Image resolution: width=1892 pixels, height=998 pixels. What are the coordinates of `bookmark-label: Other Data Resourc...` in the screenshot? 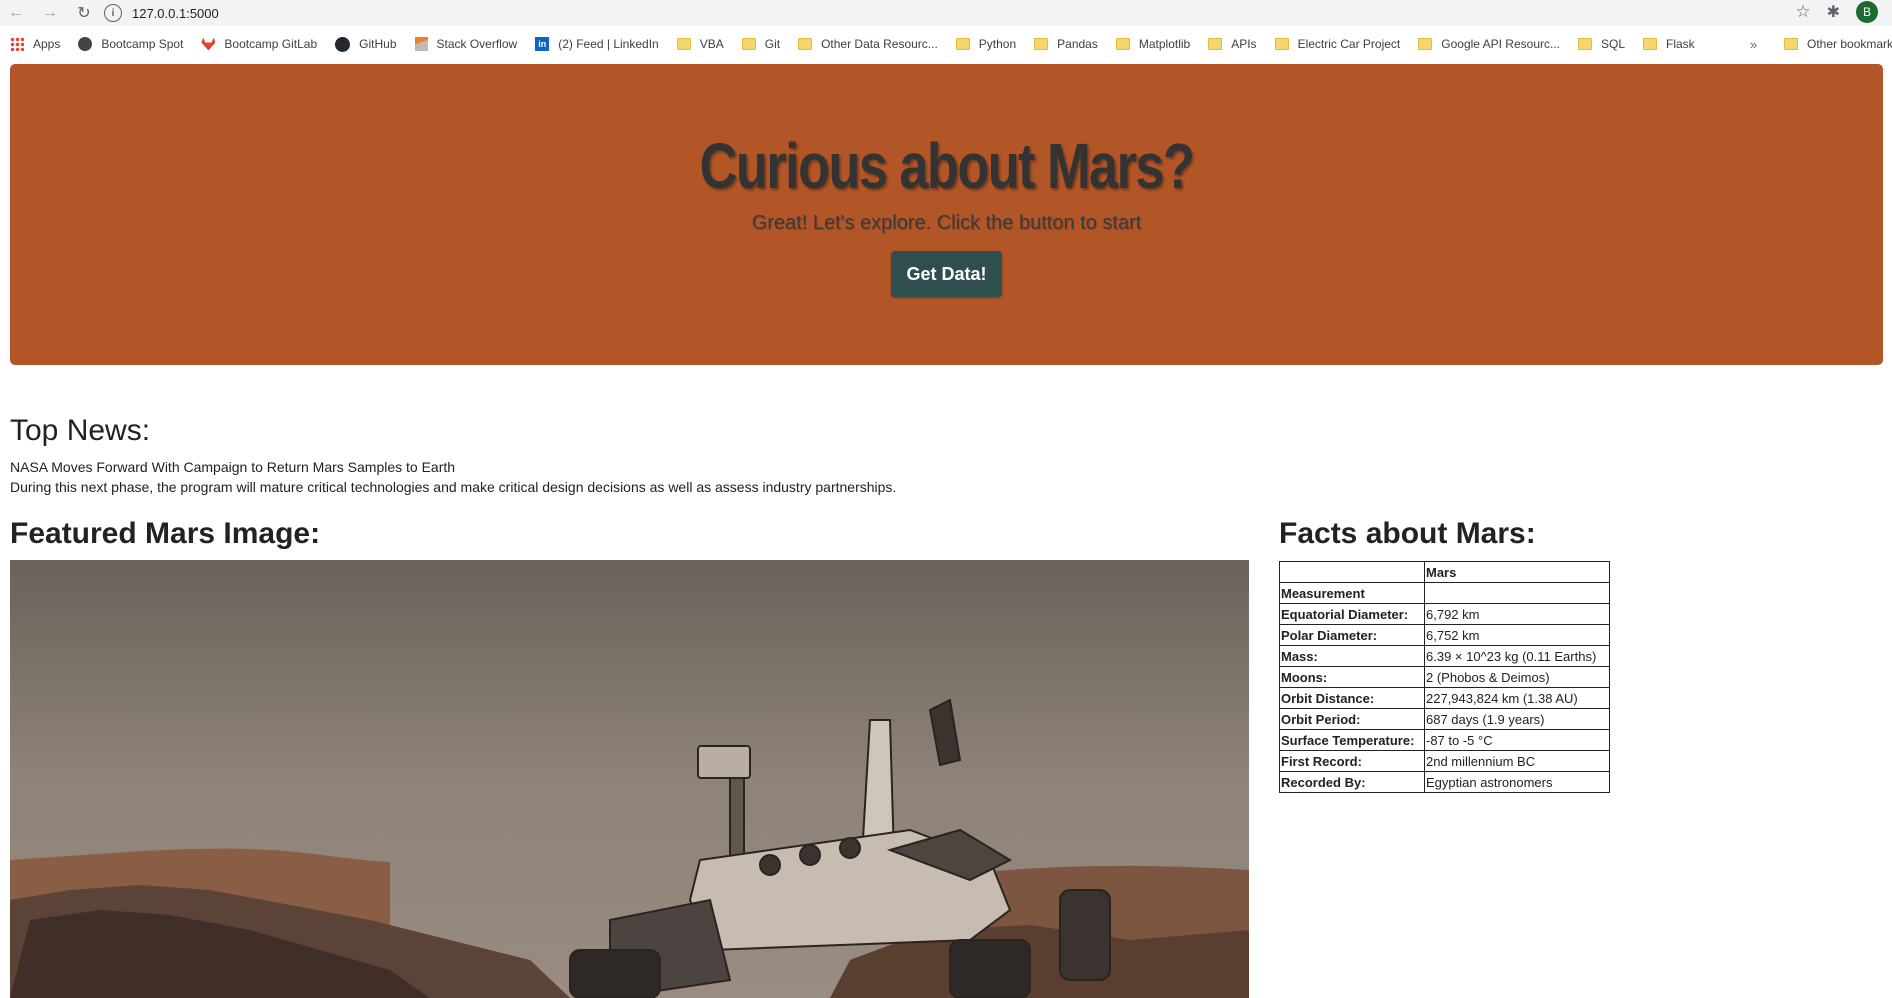 It's located at (879, 44).